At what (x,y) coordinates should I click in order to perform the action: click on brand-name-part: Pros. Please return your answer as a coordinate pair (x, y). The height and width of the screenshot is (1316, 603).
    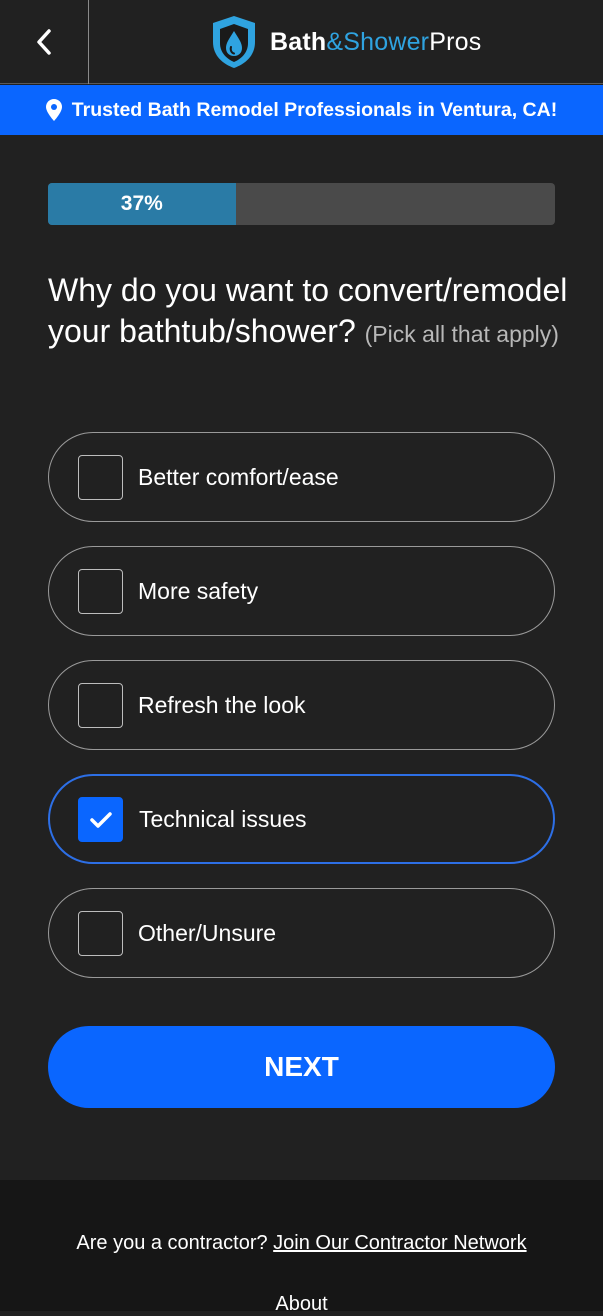
    Looking at the image, I should click on (455, 41).